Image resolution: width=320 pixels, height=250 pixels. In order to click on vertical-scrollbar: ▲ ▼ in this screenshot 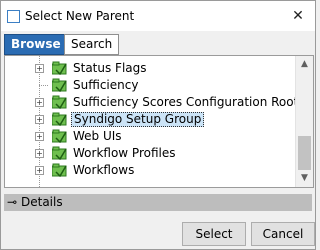, I will do `click(304, 121)`.